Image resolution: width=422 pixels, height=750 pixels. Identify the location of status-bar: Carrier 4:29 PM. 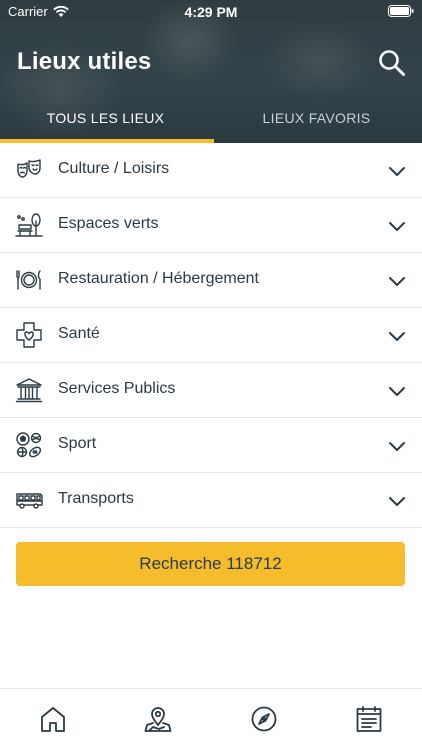
(211, 12).